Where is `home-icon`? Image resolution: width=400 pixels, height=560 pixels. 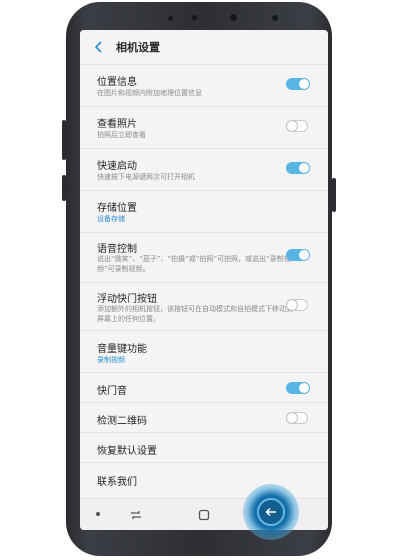 home-icon is located at coordinates (204, 515).